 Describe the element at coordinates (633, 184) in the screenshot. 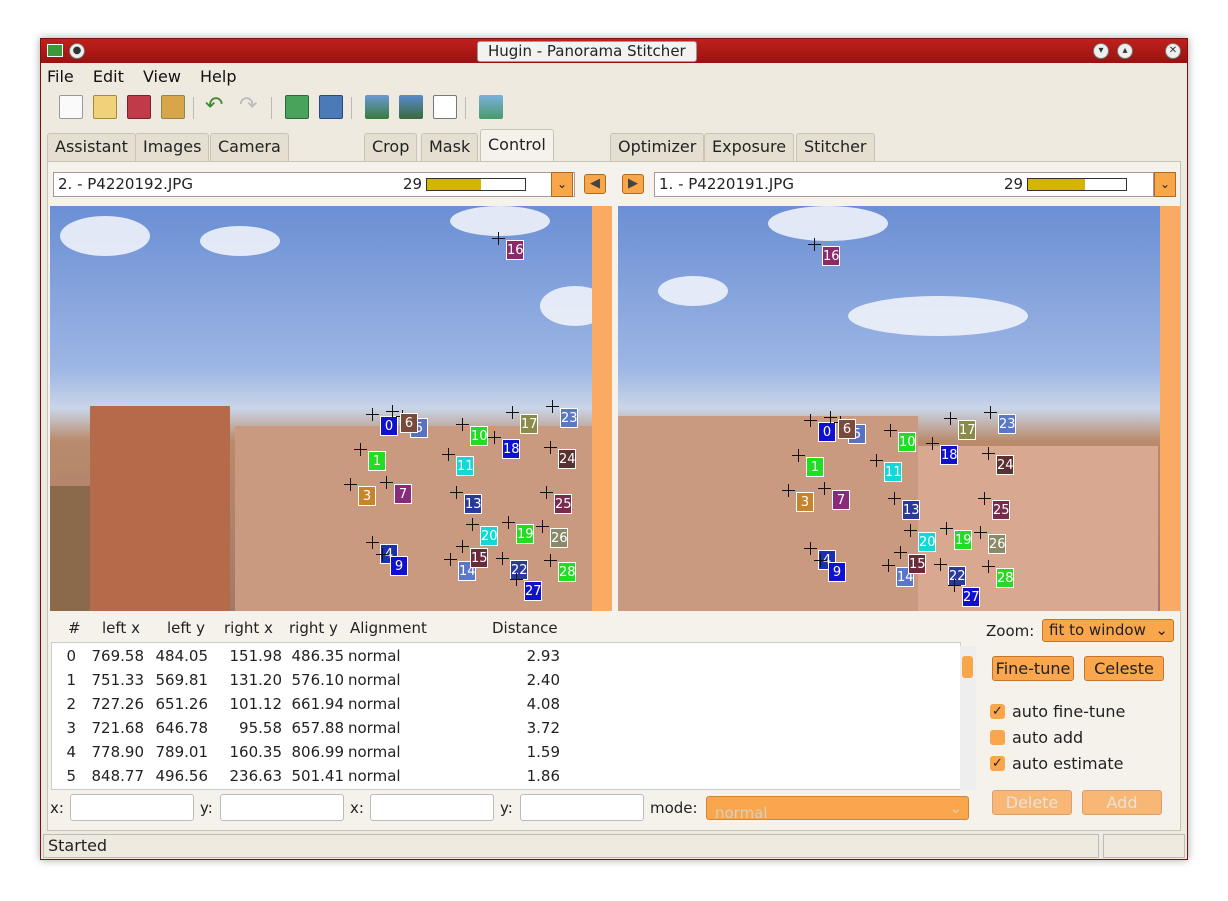

I see `next-image-button: ▶` at that location.